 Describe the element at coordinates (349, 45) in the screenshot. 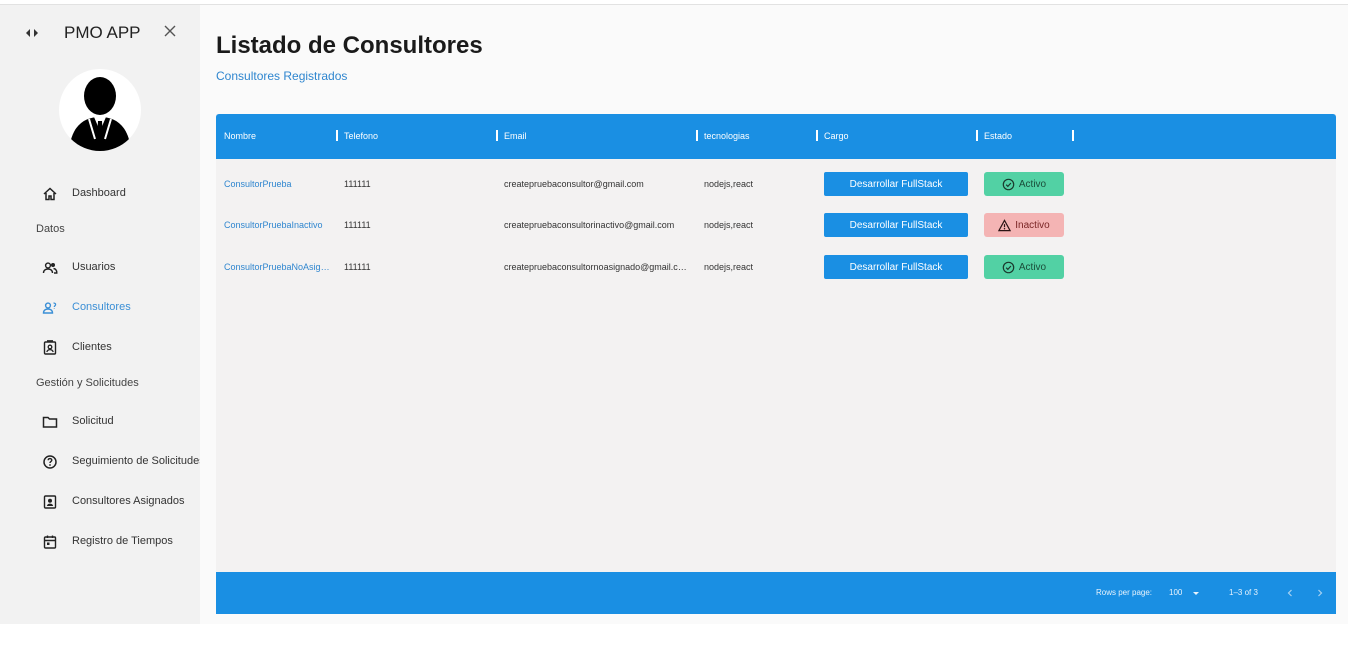

I see `page-title: Listado de Consultores` at that location.